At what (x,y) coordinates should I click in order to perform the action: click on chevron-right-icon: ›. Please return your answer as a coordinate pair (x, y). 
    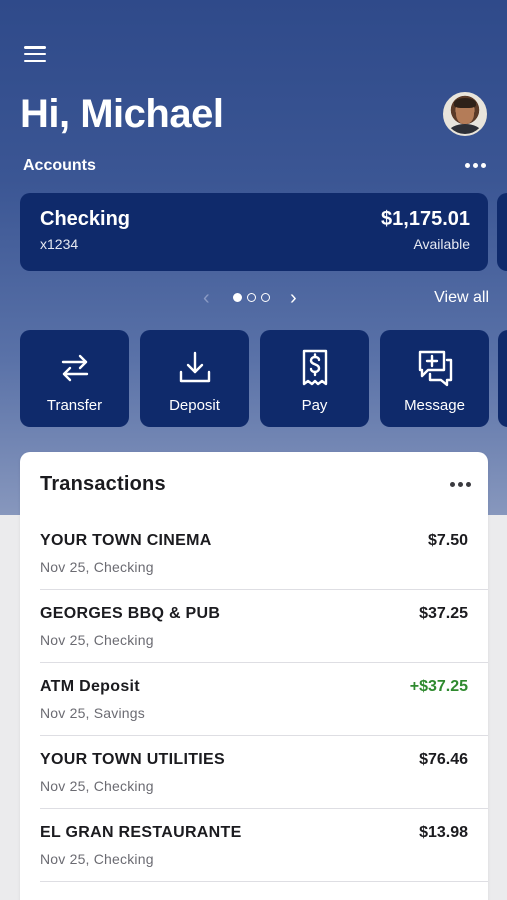
    Looking at the image, I should click on (293, 298).